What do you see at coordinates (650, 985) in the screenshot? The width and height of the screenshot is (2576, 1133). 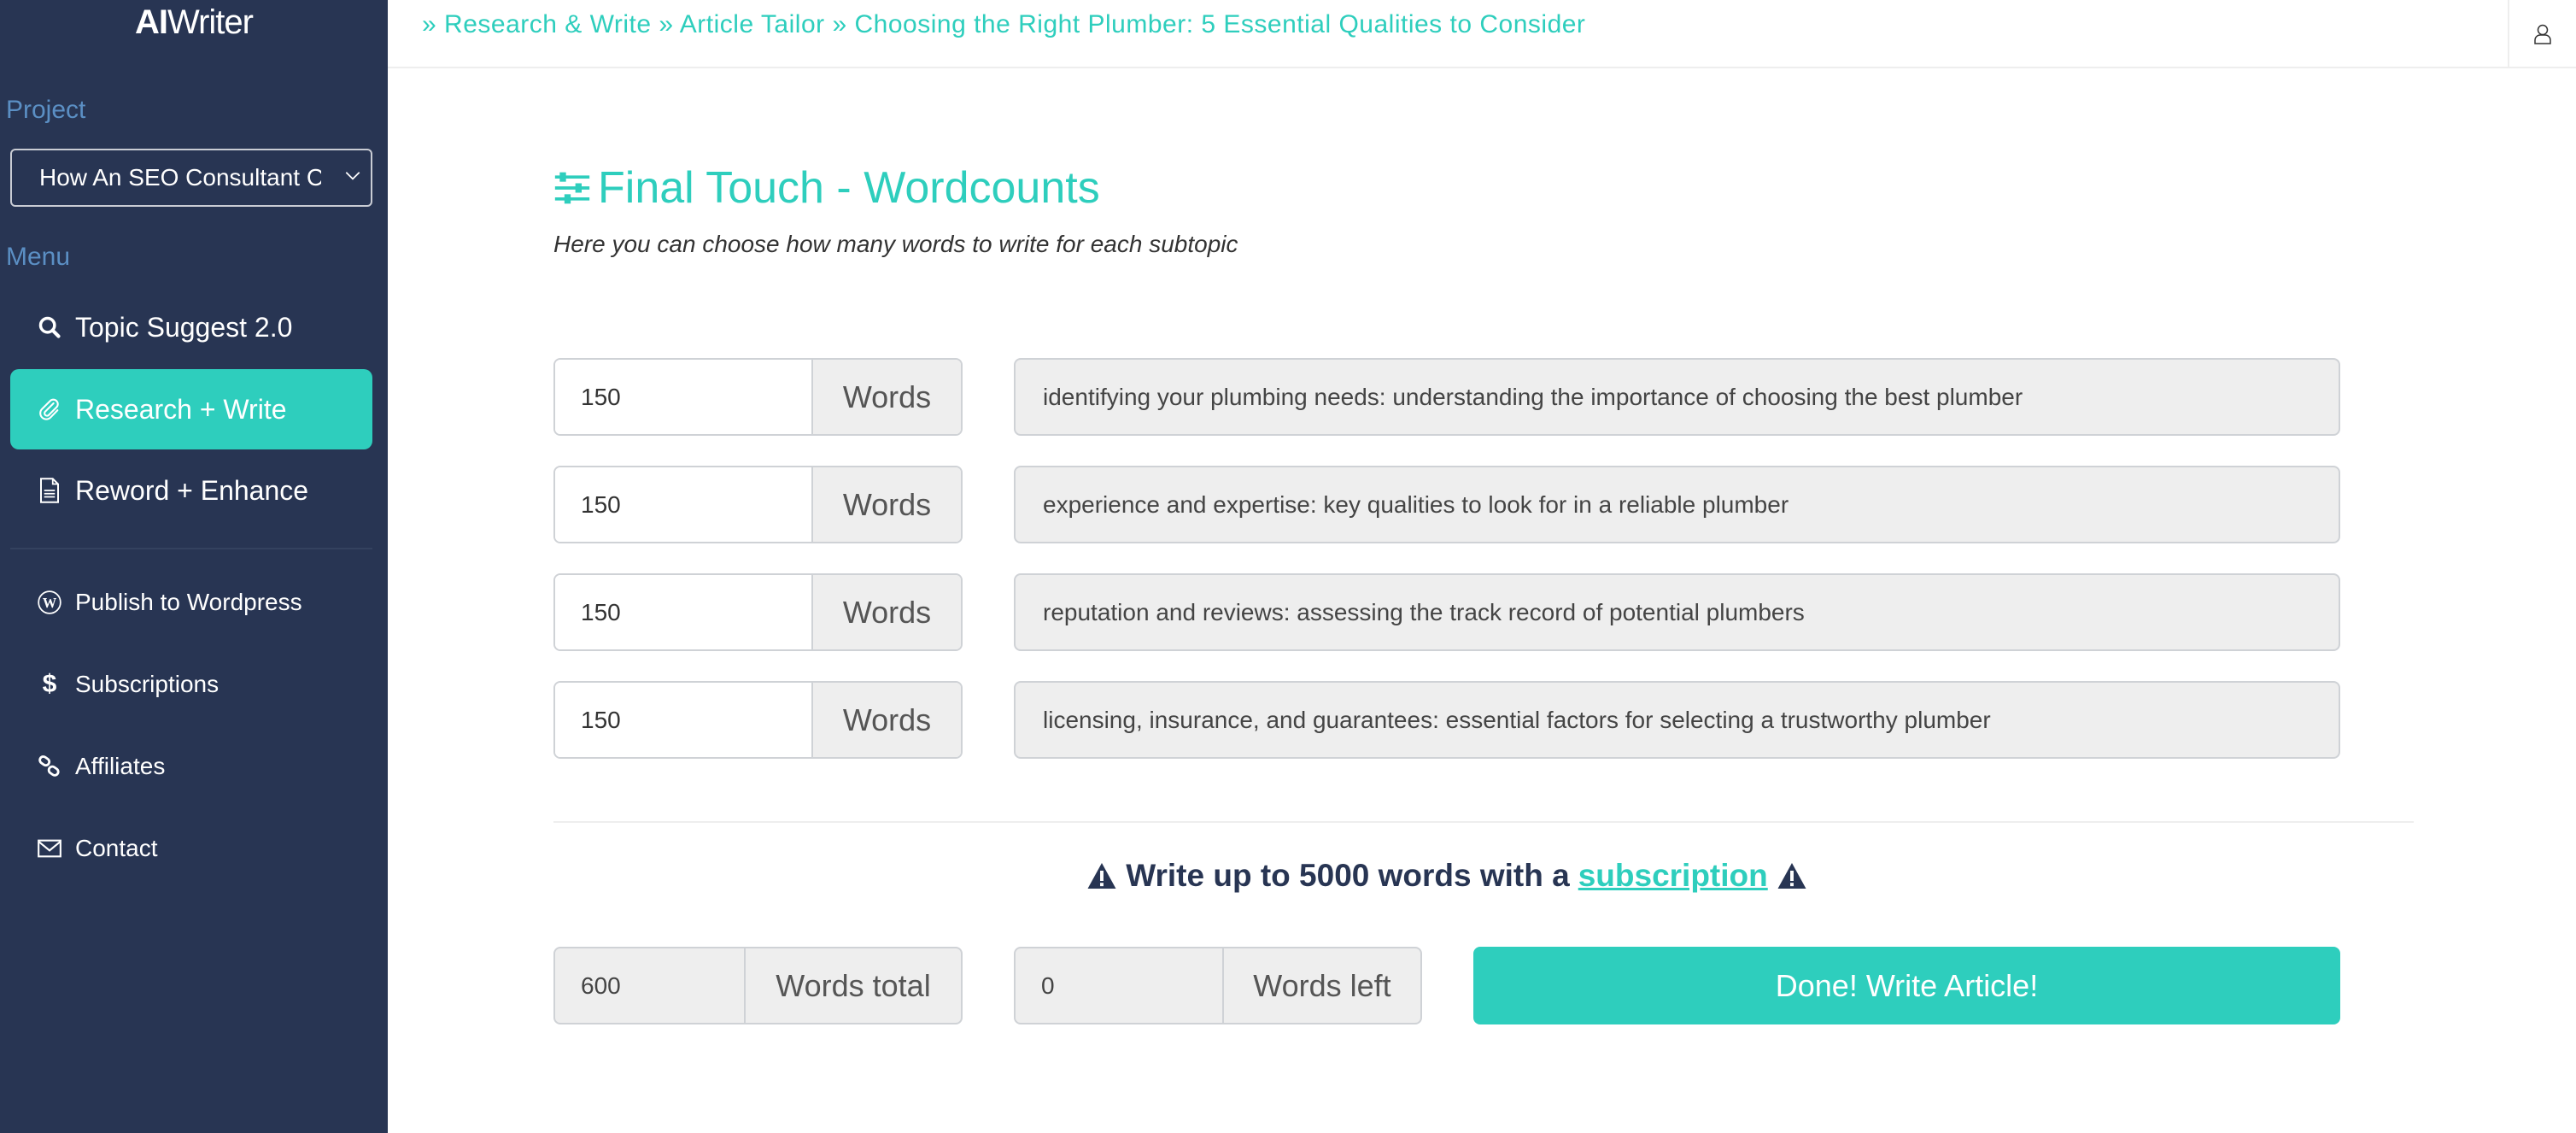 I see `words-total-value: 600` at bounding box center [650, 985].